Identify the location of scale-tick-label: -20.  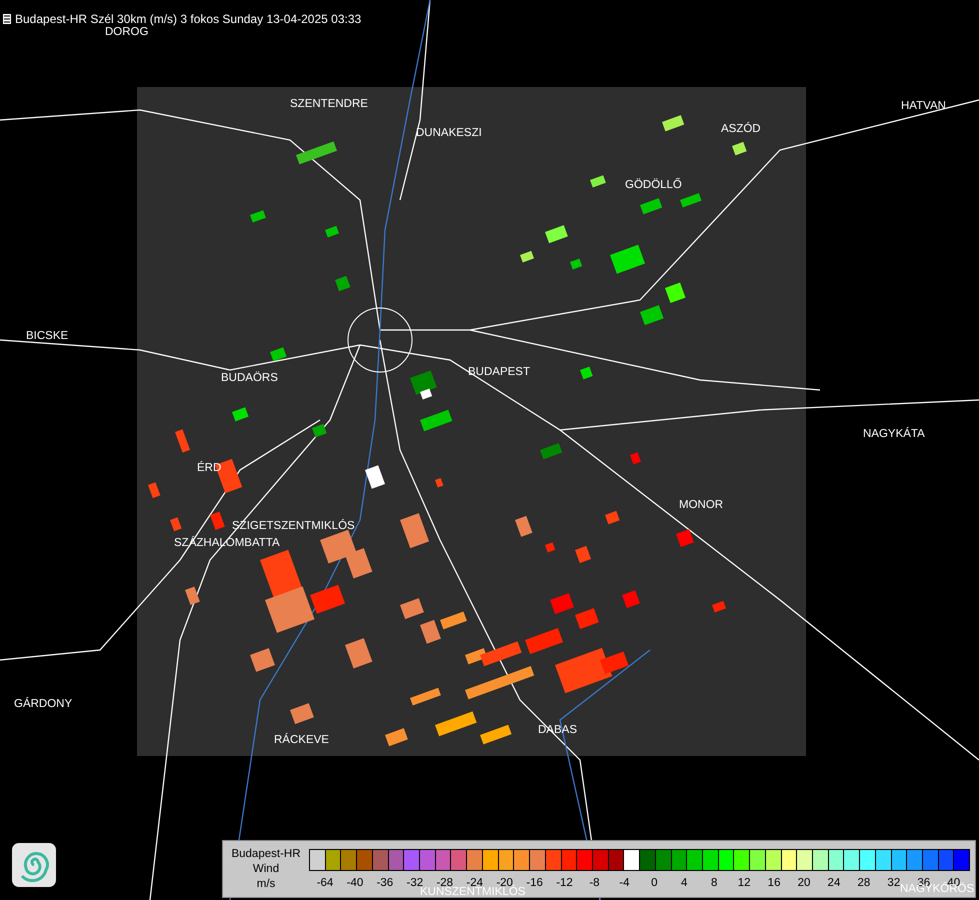
(504, 883).